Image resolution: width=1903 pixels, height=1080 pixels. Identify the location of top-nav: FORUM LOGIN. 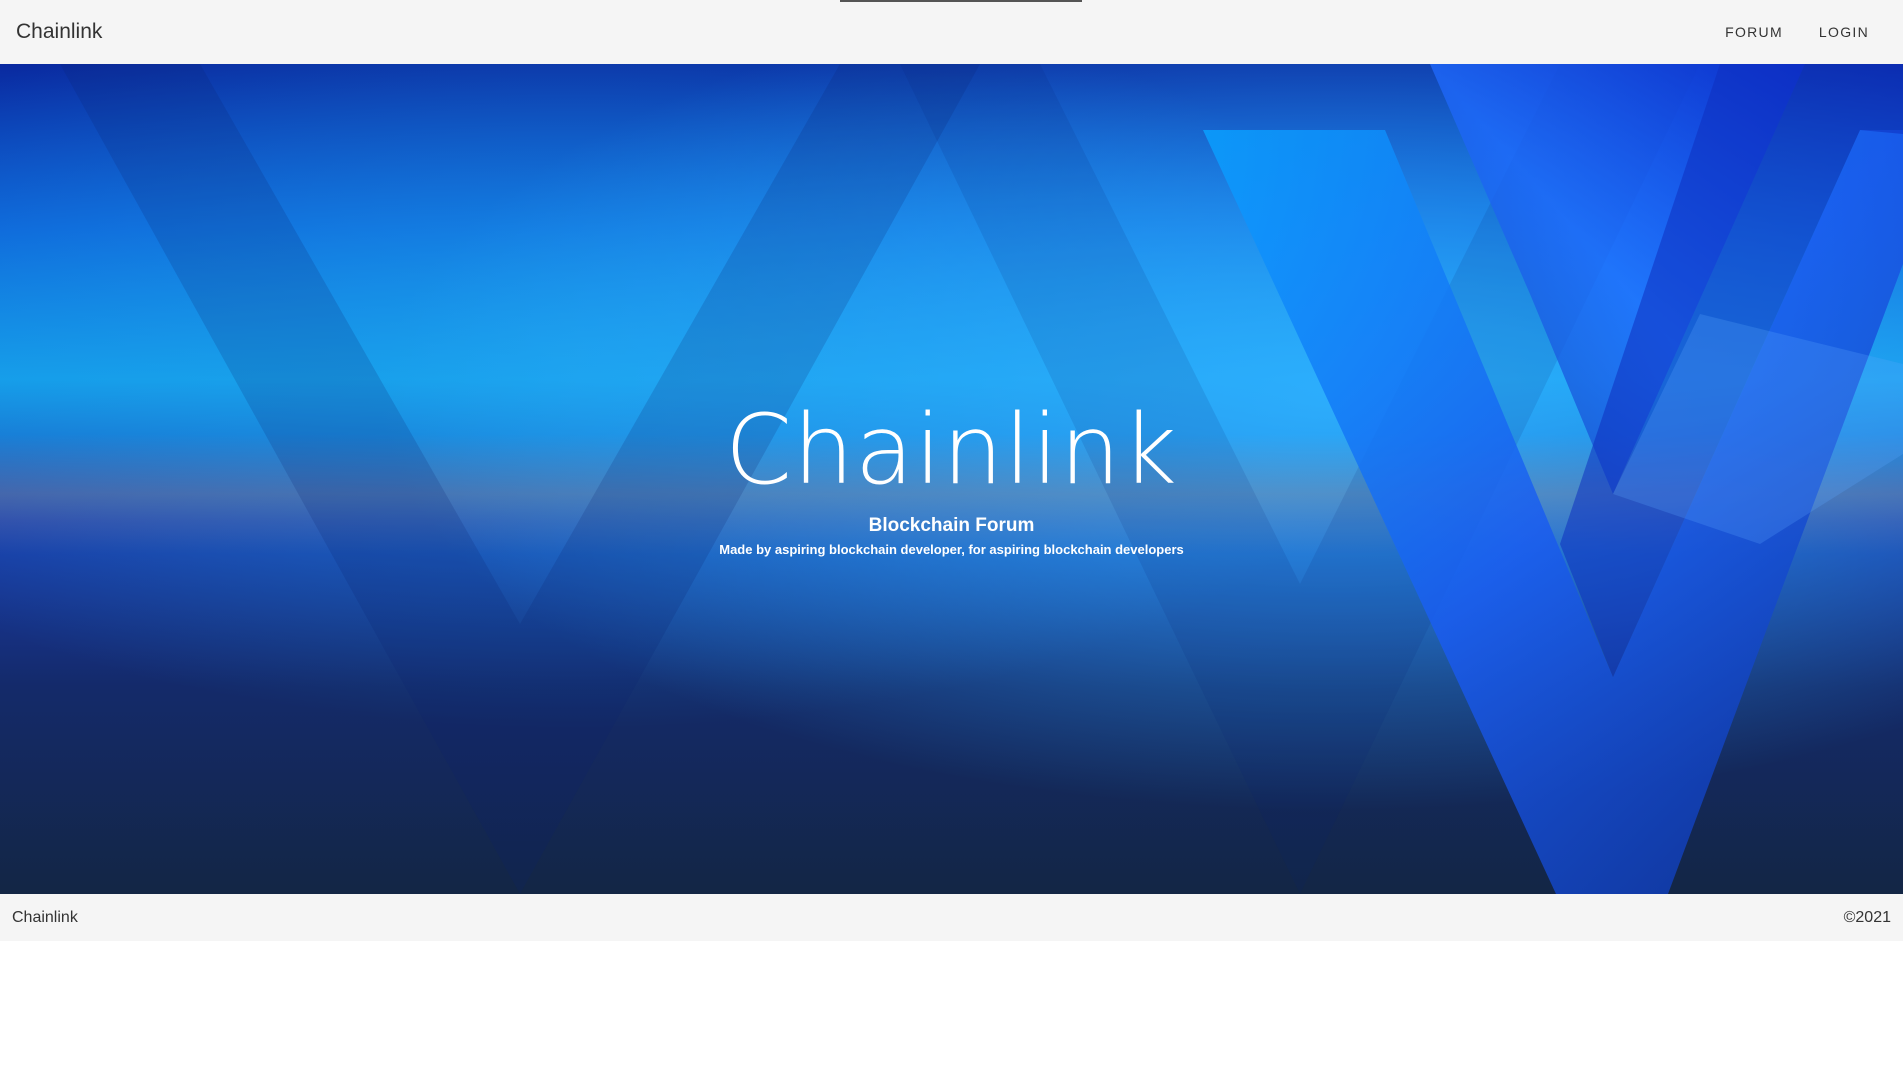
(1793, 32).